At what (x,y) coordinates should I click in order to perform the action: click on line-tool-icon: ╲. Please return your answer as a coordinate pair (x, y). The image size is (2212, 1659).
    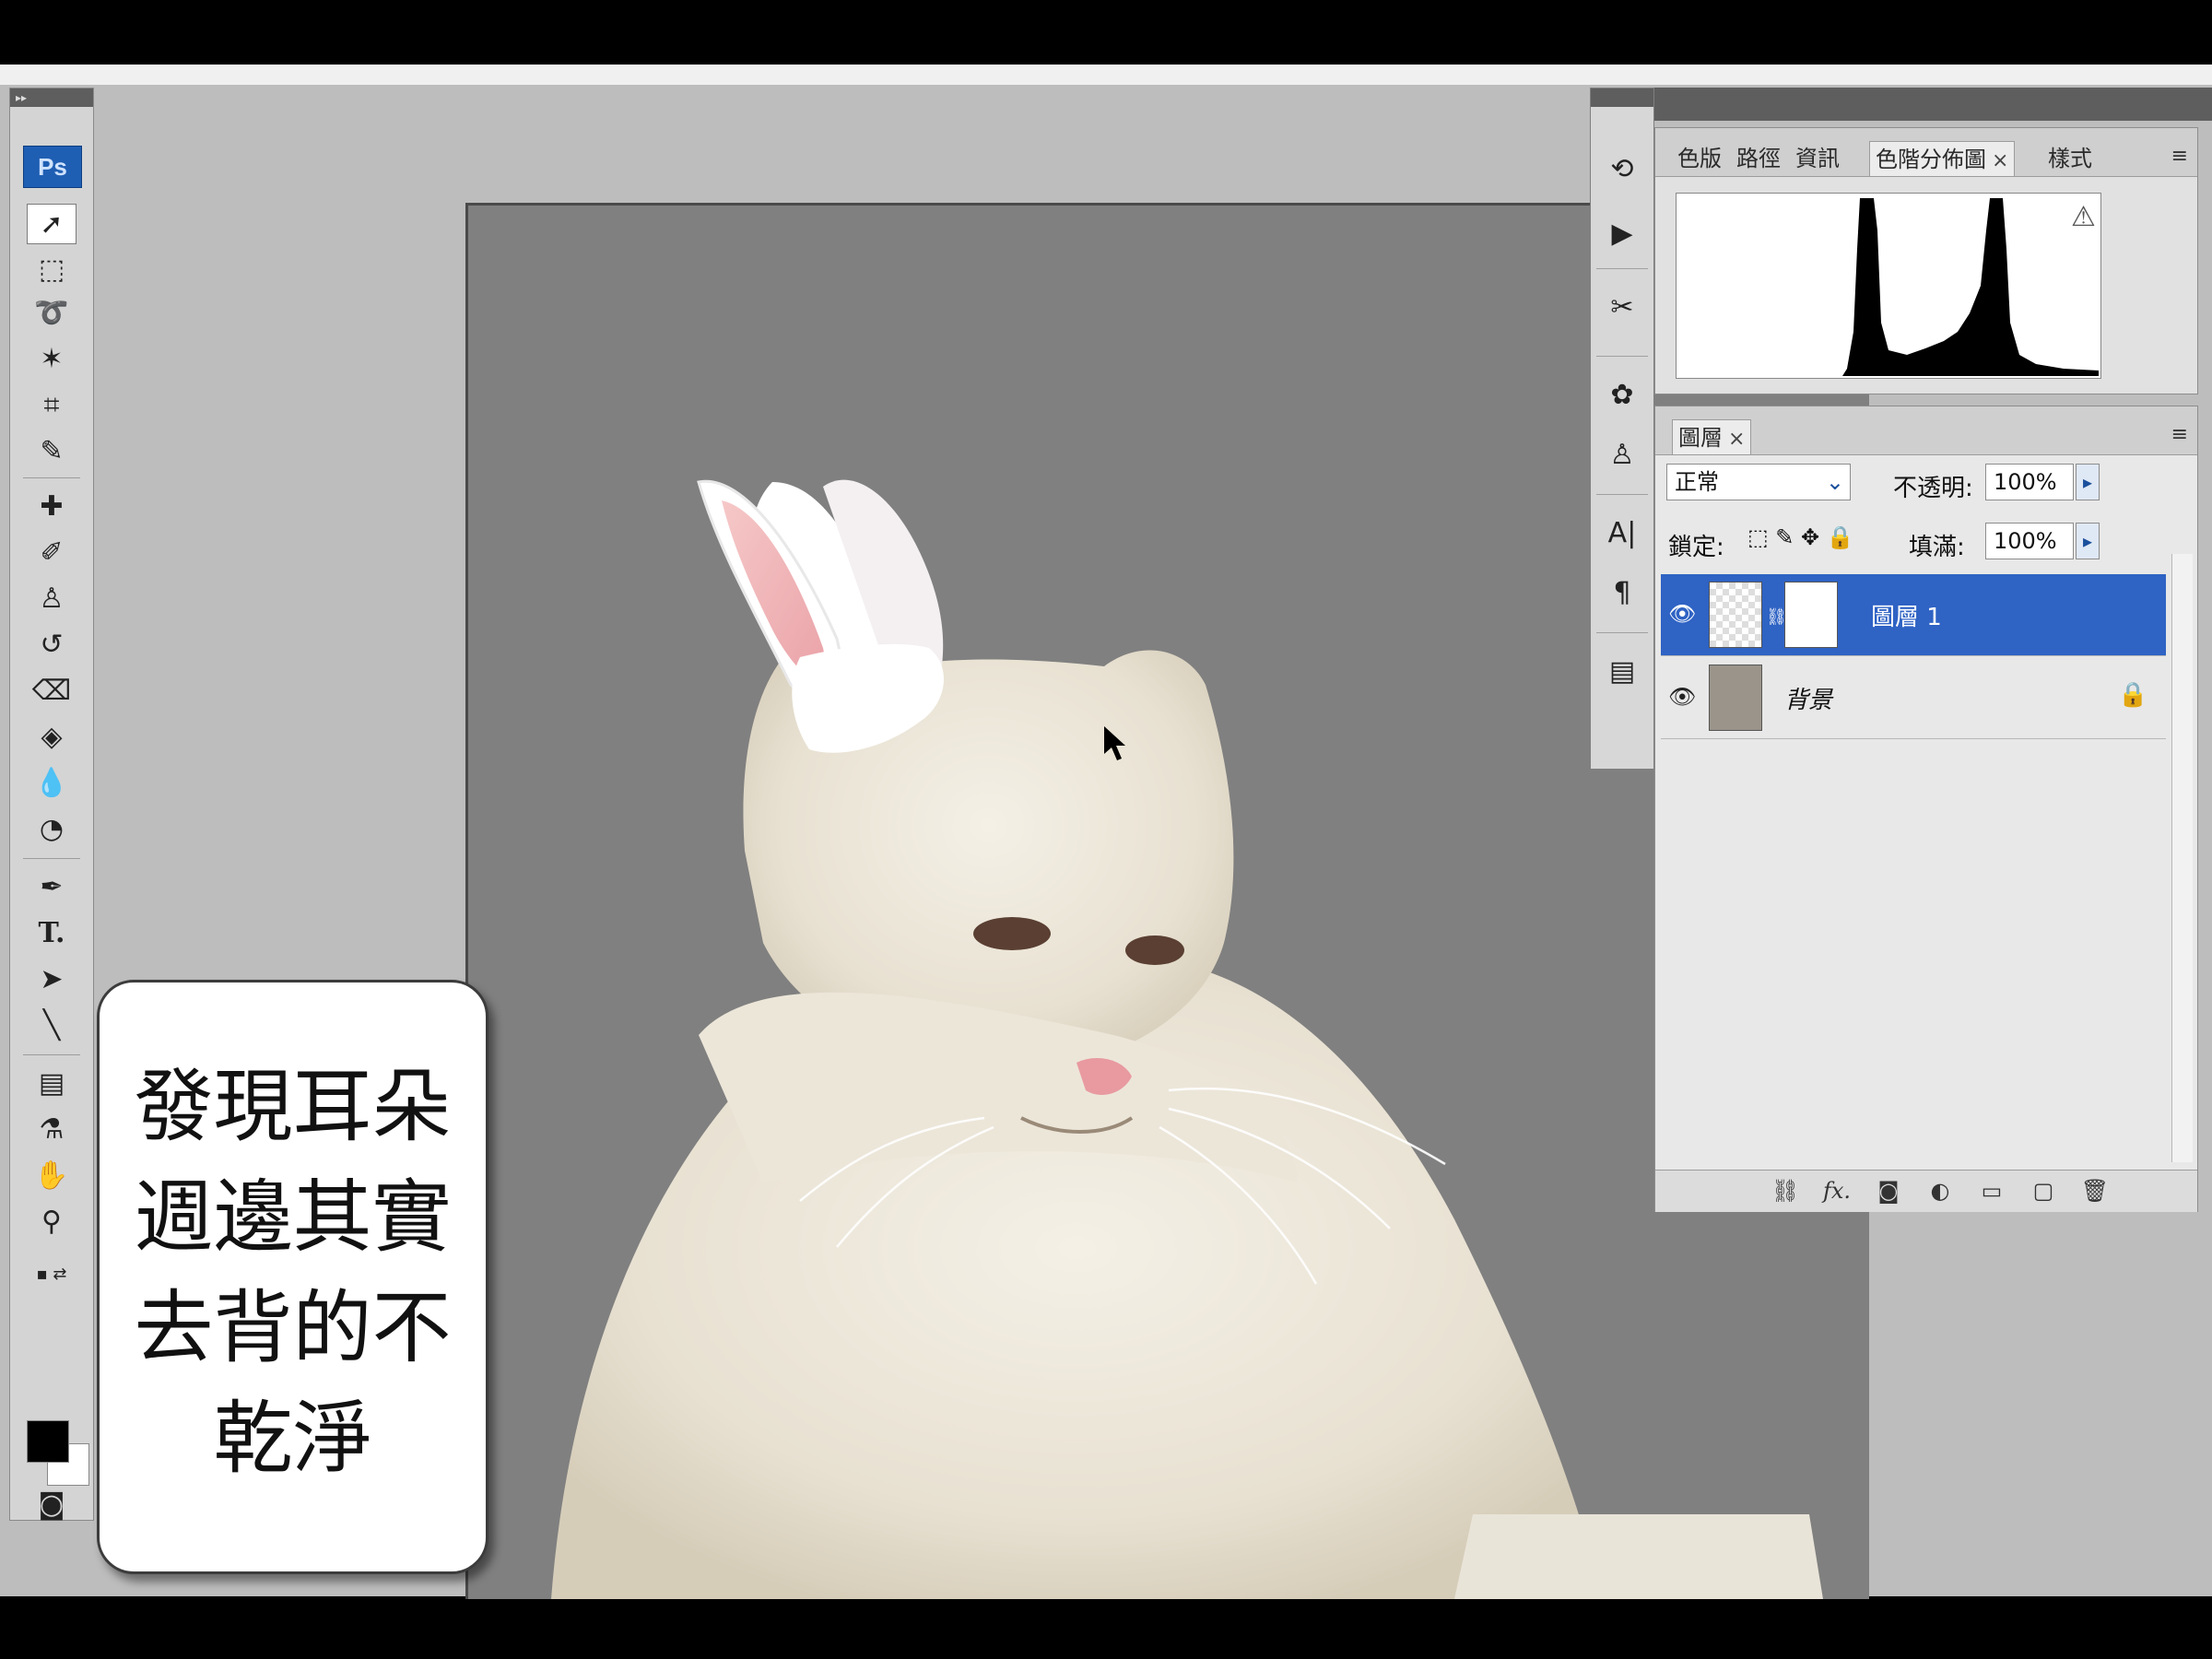
    Looking at the image, I should click on (51, 1026).